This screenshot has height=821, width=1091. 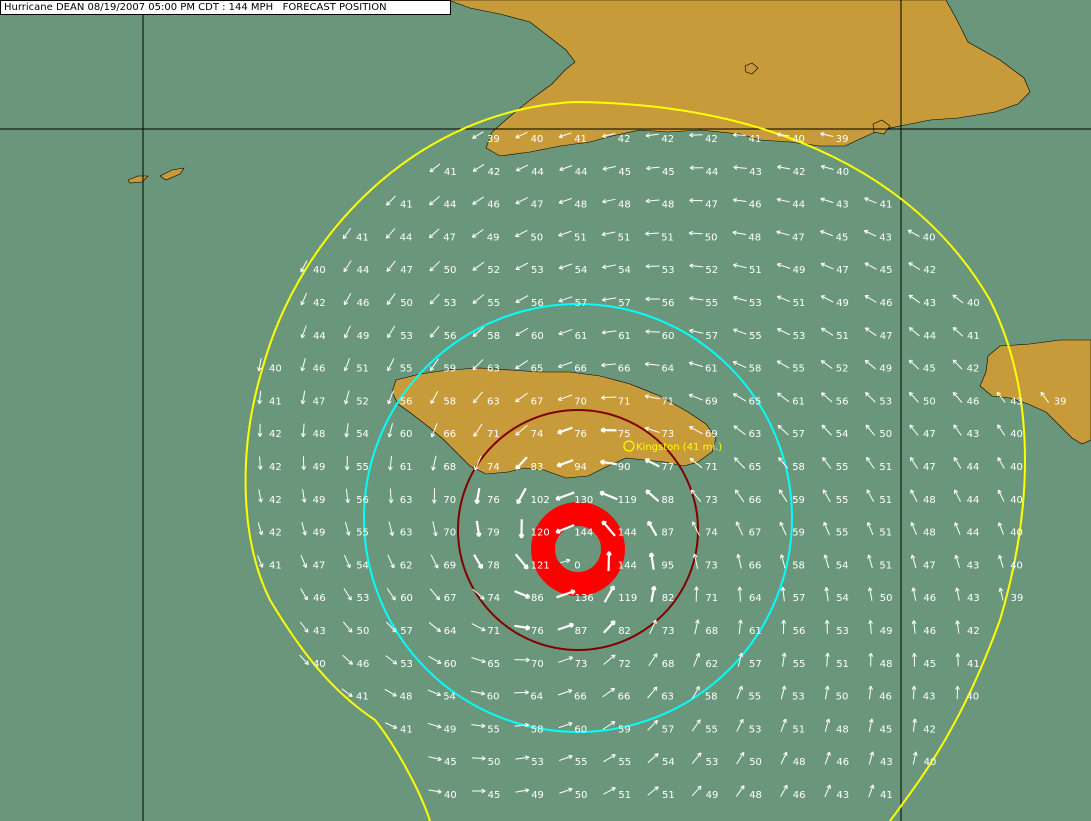 What do you see at coordinates (540, 533) in the screenshot?
I see `wind-speed-label: 120` at bounding box center [540, 533].